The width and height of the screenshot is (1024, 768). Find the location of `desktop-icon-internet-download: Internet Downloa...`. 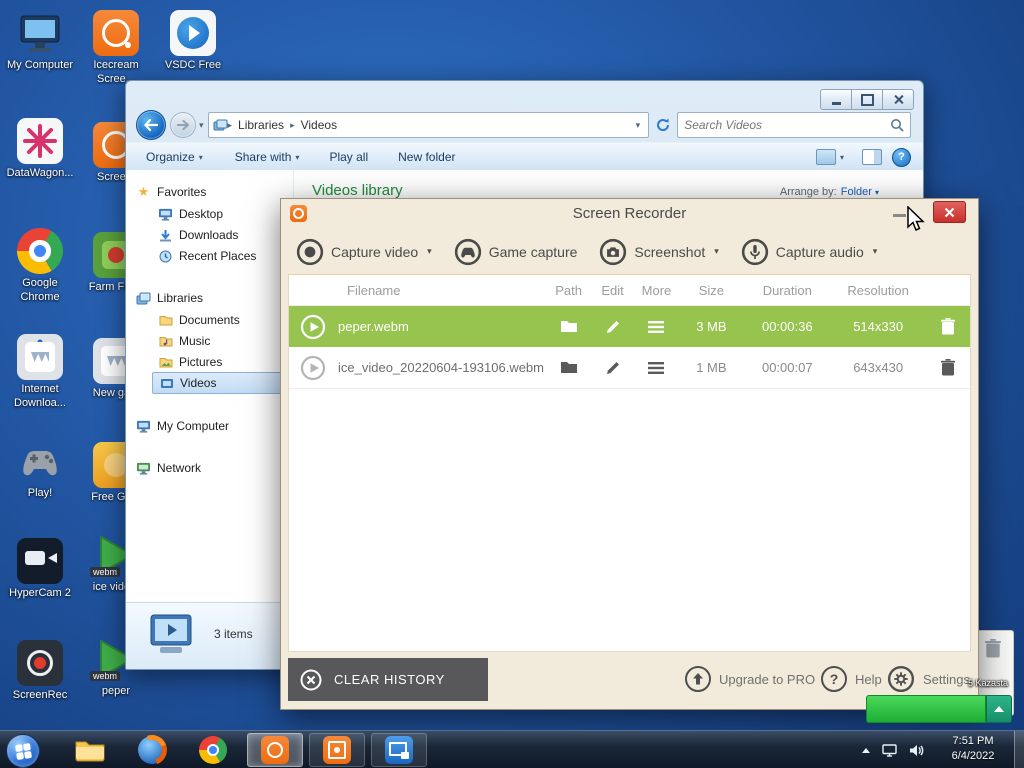

desktop-icon-internet-download: Internet Downloa... is located at coordinates (40, 372).